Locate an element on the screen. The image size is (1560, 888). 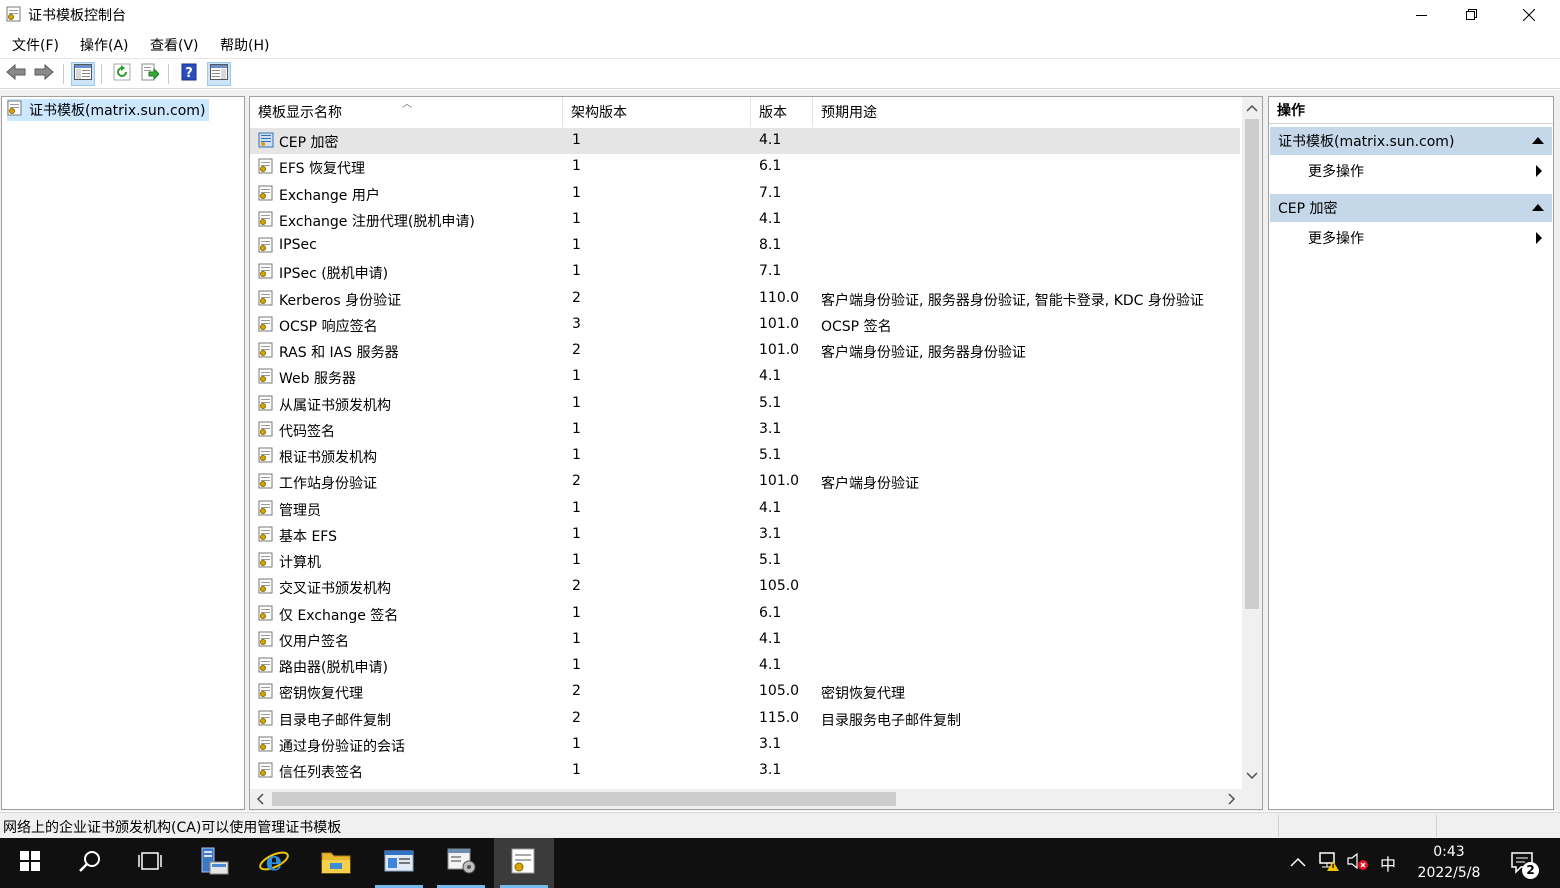
actions-pane: 操作 证书模板(matrix.sun.com) 更多操作 CEP 加密 更多操作 is located at coordinates (1411, 453).